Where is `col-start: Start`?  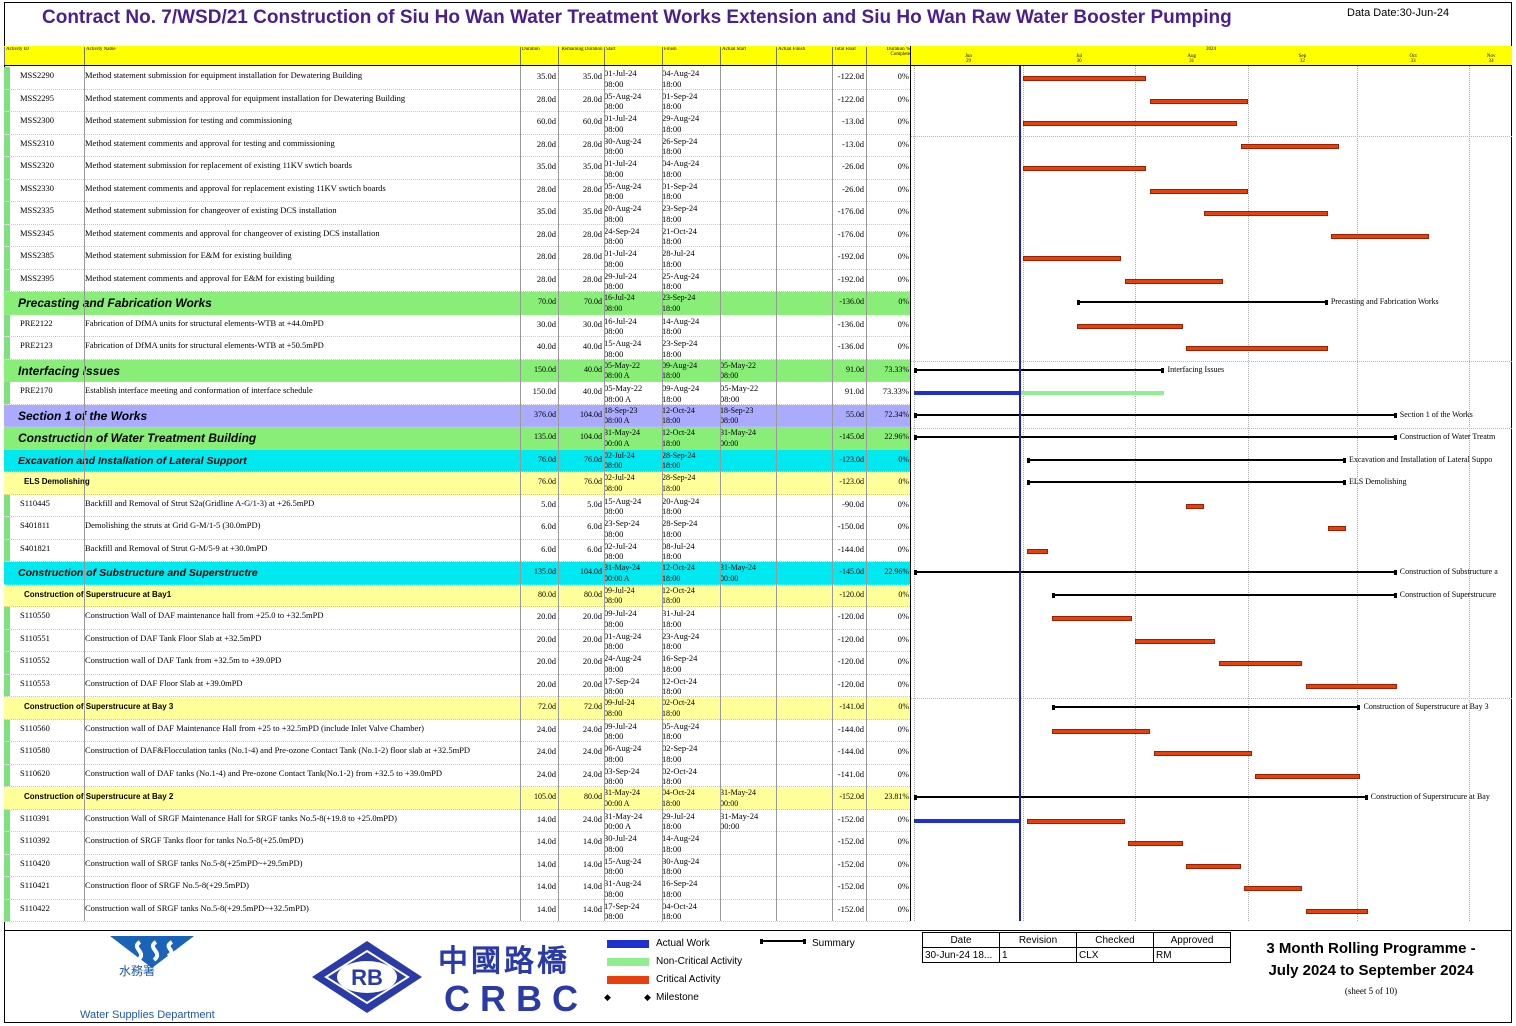 col-start: Start is located at coordinates (633, 56).